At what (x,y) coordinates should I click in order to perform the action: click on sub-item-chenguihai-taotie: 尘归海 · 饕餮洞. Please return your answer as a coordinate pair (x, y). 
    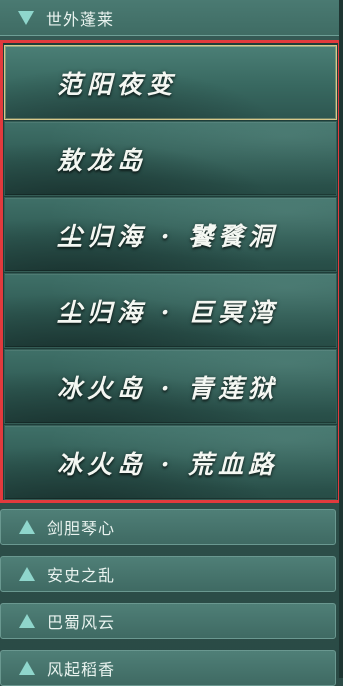
    Looking at the image, I should click on (170, 234).